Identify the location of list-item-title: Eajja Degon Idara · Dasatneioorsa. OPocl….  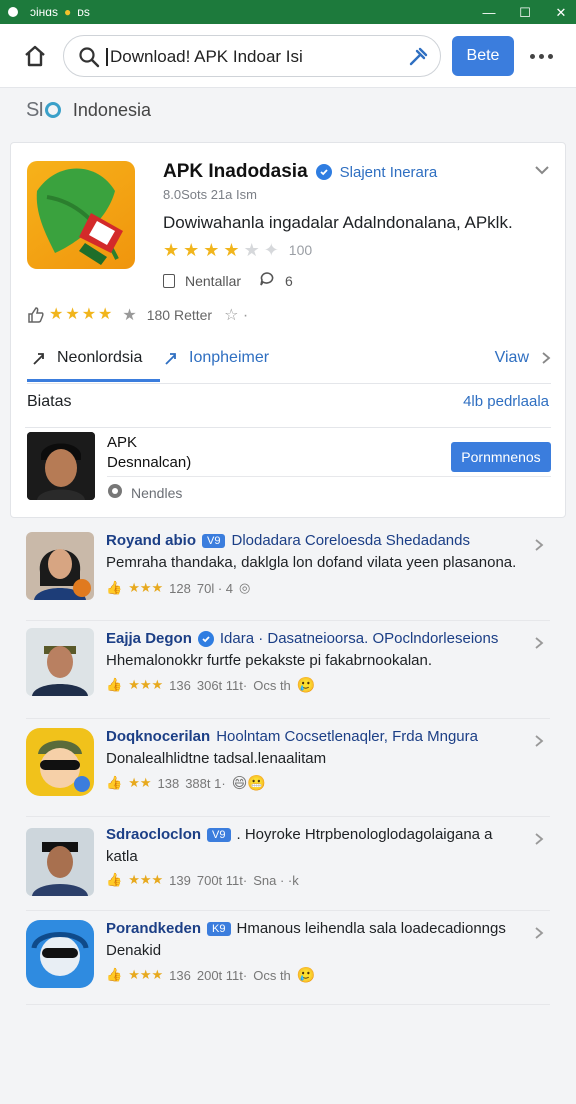
(321, 638).